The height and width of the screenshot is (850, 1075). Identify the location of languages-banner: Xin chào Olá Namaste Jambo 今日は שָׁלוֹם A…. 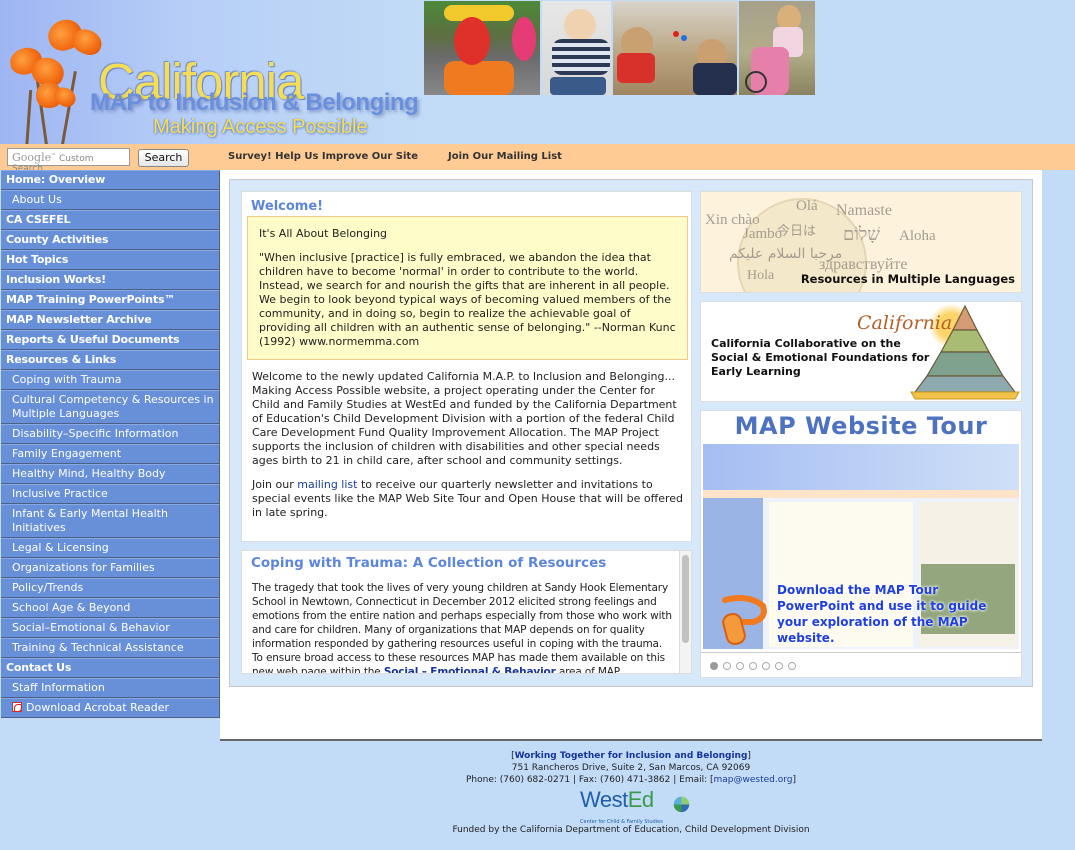
(861, 242).